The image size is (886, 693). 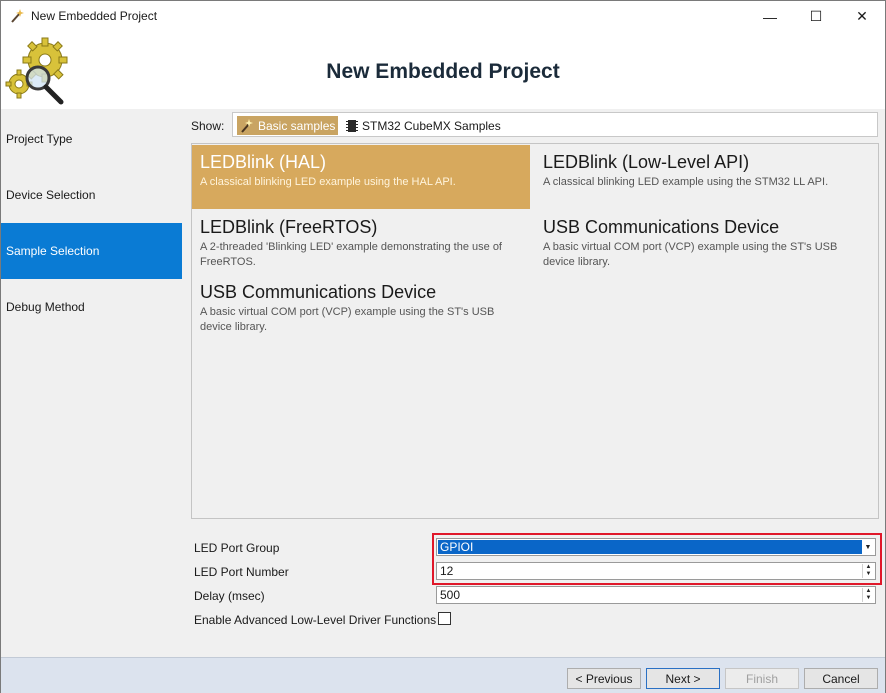 I want to click on title-bar: New Embedded Project — ☐ ✕, so click(x=443, y=16).